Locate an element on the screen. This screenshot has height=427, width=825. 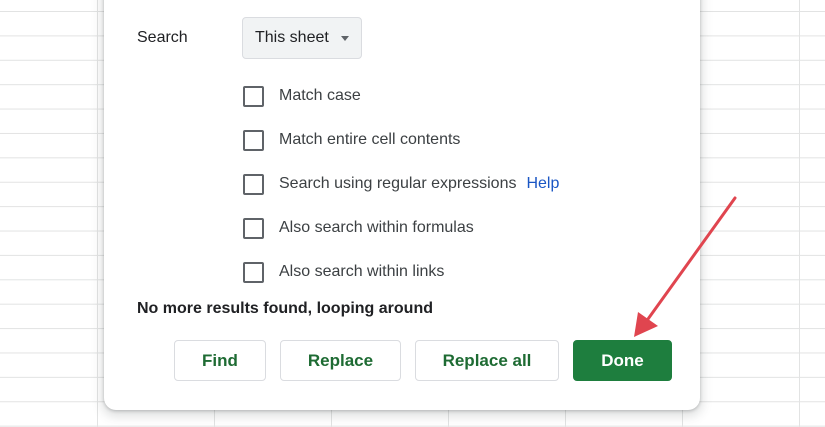
option-search-links: Also search within links is located at coordinates (343, 272).